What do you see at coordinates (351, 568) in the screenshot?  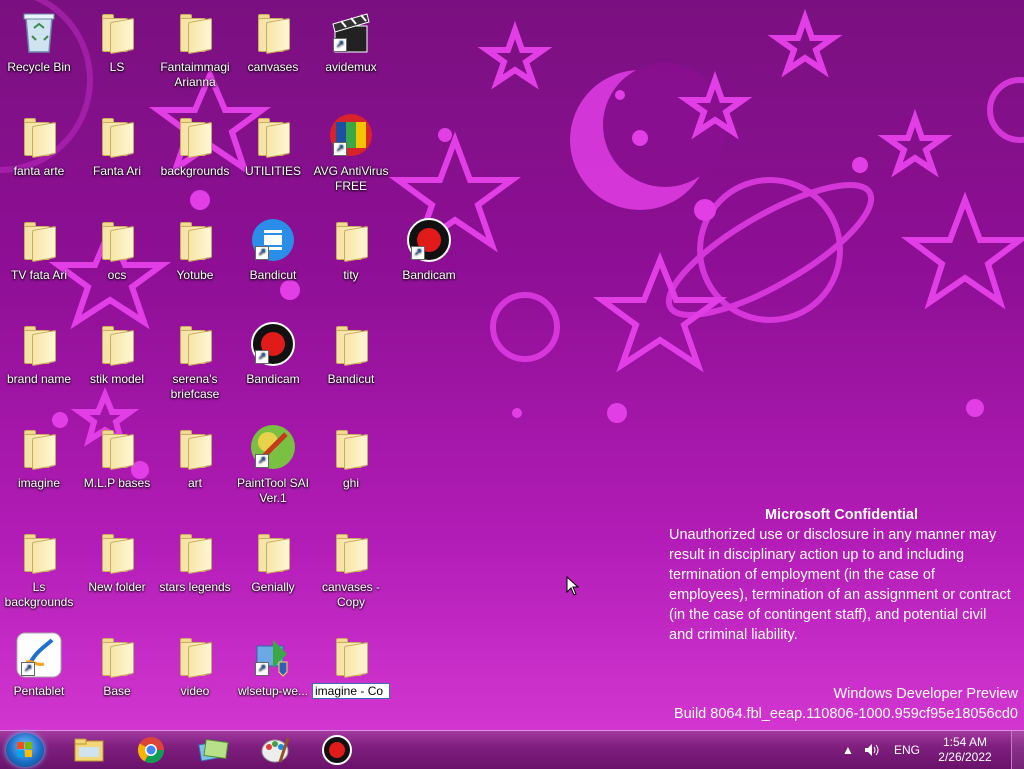 I see `desktop-icon-canvases-copy: canvases - Copy` at bounding box center [351, 568].